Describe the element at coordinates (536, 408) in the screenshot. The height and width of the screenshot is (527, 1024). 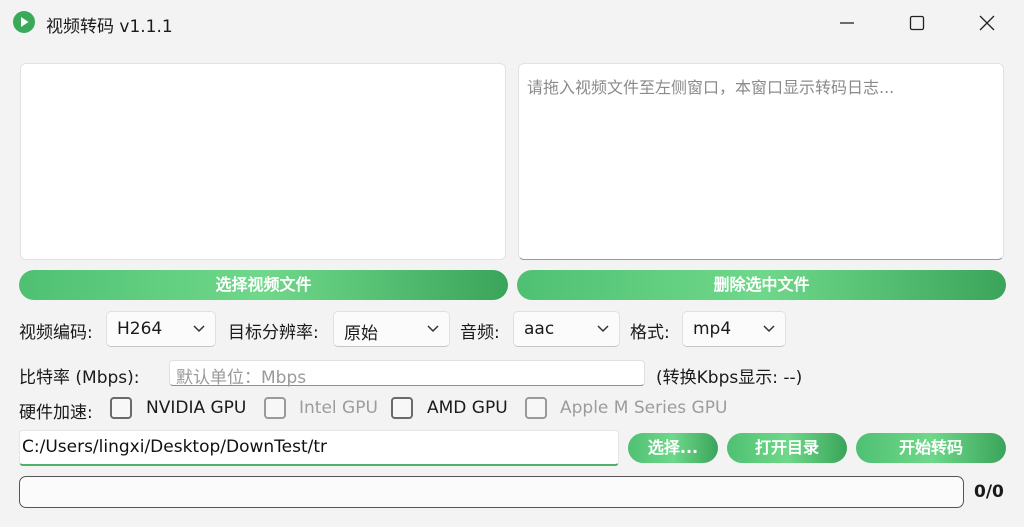
I see `apple-checkbox` at that location.